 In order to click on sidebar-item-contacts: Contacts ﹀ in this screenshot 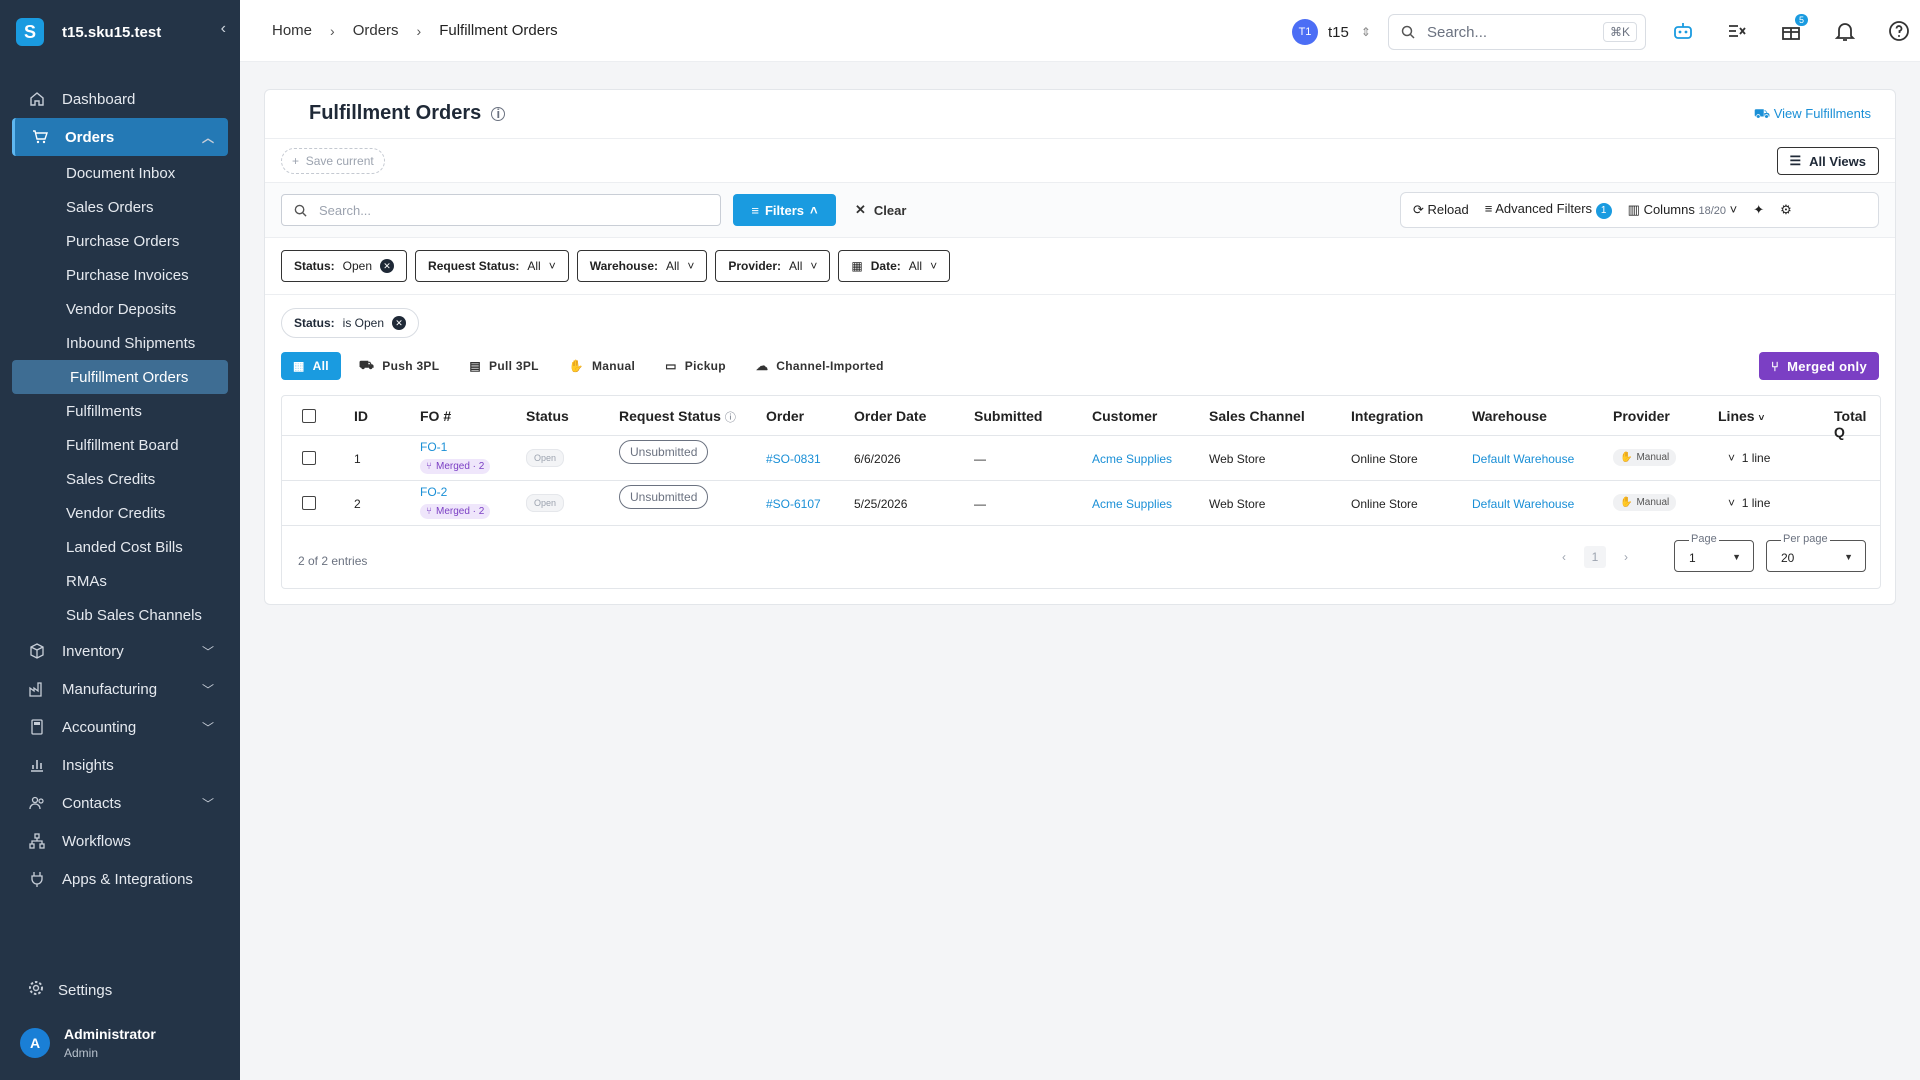, I will do `click(120, 803)`.